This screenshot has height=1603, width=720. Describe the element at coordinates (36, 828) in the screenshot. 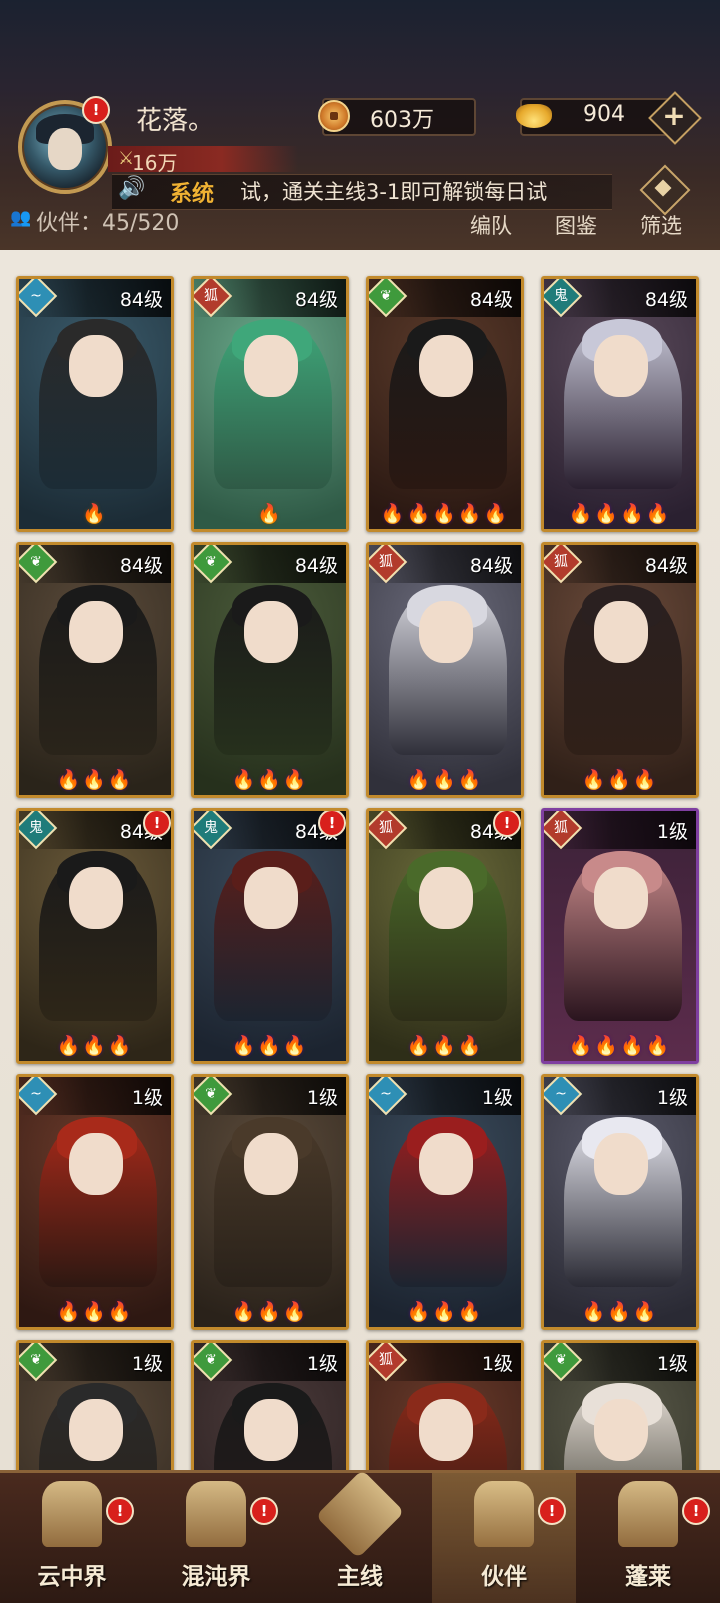

I see `element-glyph: 鬼` at that location.